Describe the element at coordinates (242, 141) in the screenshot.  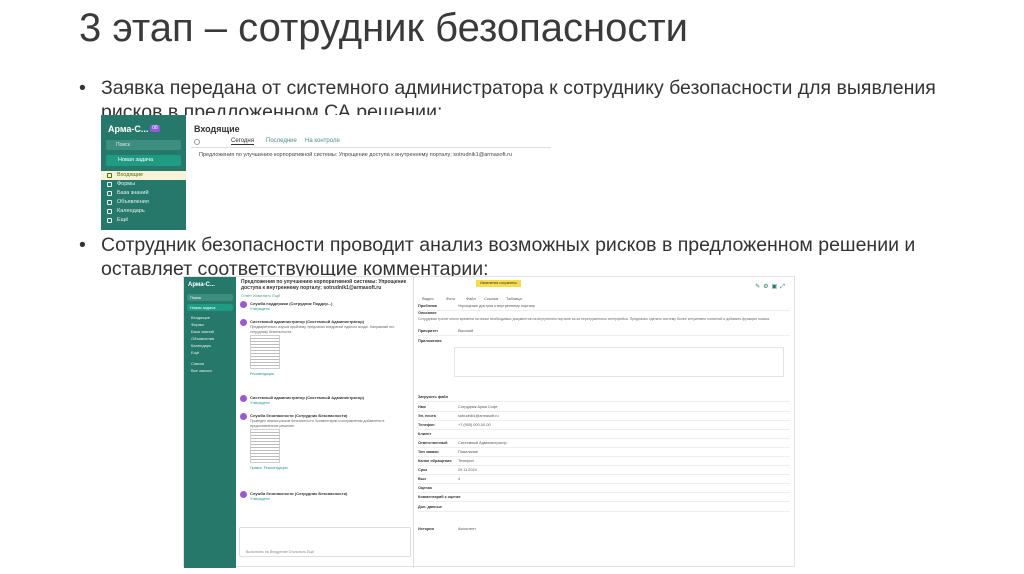
I see `tab-today: Сегодня` at that location.